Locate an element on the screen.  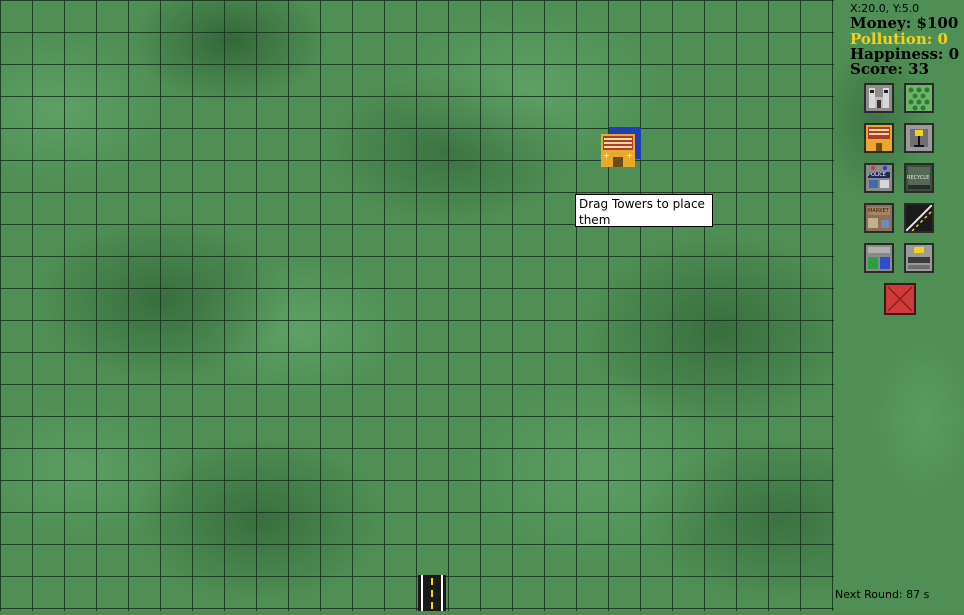
money-stat: Money: $100 is located at coordinates (904, 23).